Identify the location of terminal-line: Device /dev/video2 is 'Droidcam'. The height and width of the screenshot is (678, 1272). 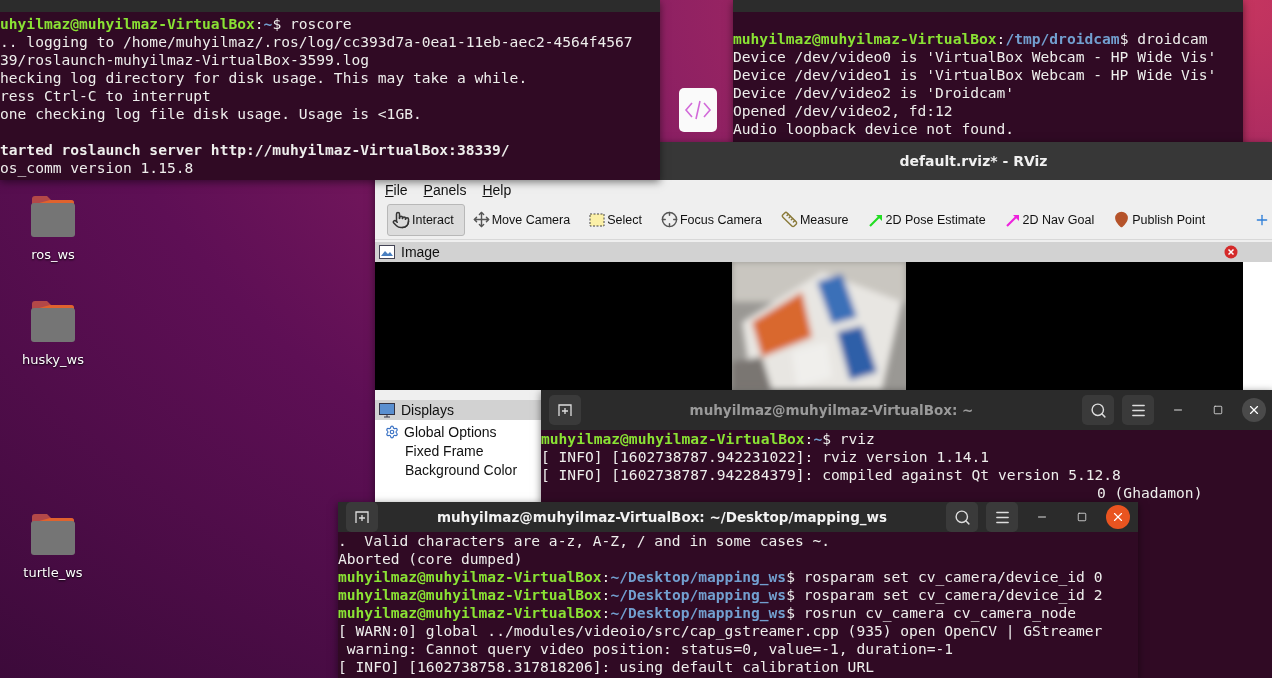
(874, 93).